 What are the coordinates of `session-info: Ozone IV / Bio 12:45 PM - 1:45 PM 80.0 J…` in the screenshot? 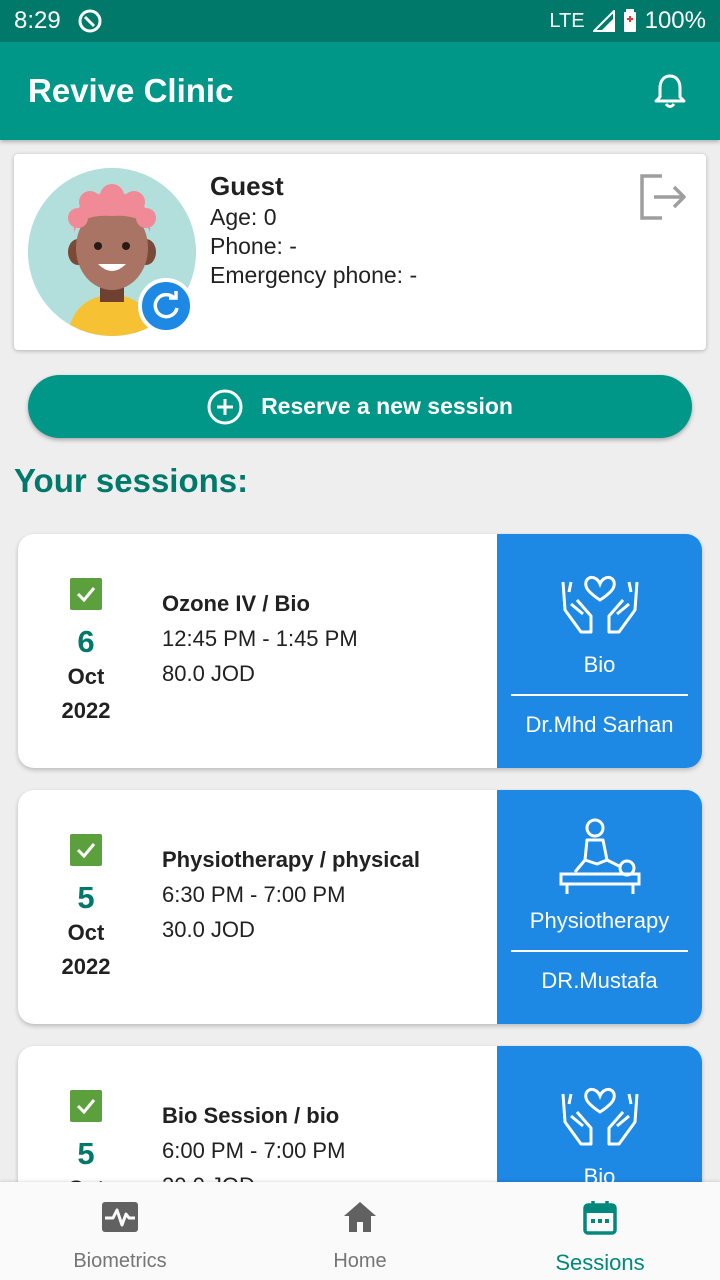 It's located at (260, 638).